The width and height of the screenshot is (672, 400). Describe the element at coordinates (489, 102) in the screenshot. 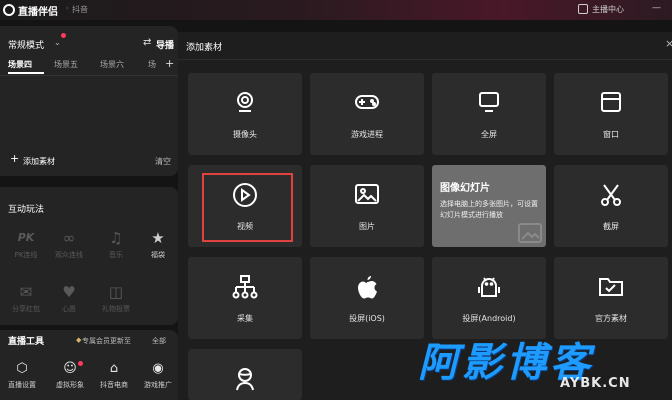

I see `monitor-icon` at that location.